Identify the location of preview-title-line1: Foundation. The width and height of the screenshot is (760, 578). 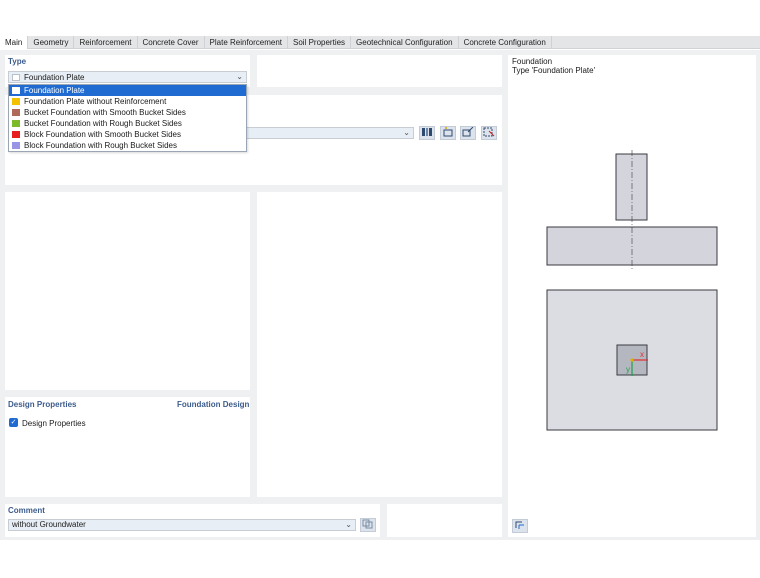
(532, 61).